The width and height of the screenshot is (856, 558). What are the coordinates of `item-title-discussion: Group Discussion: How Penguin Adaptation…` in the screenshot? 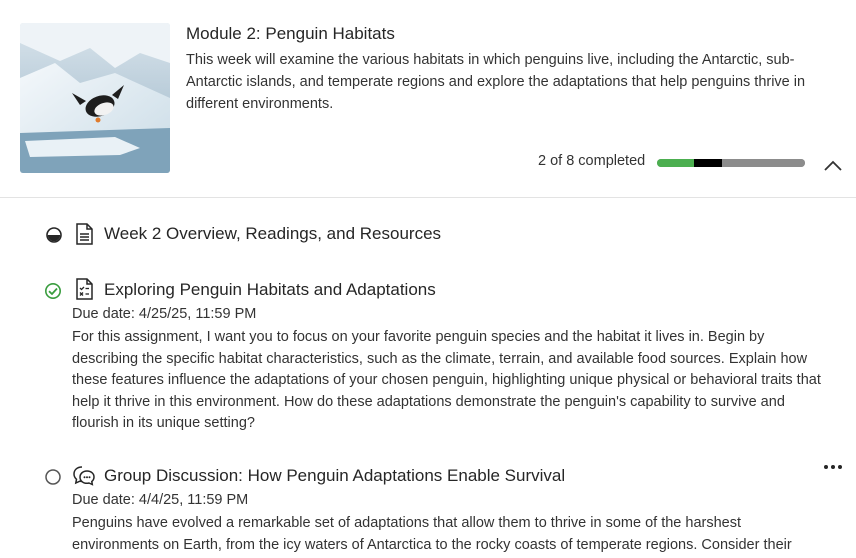 It's located at (334, 476).